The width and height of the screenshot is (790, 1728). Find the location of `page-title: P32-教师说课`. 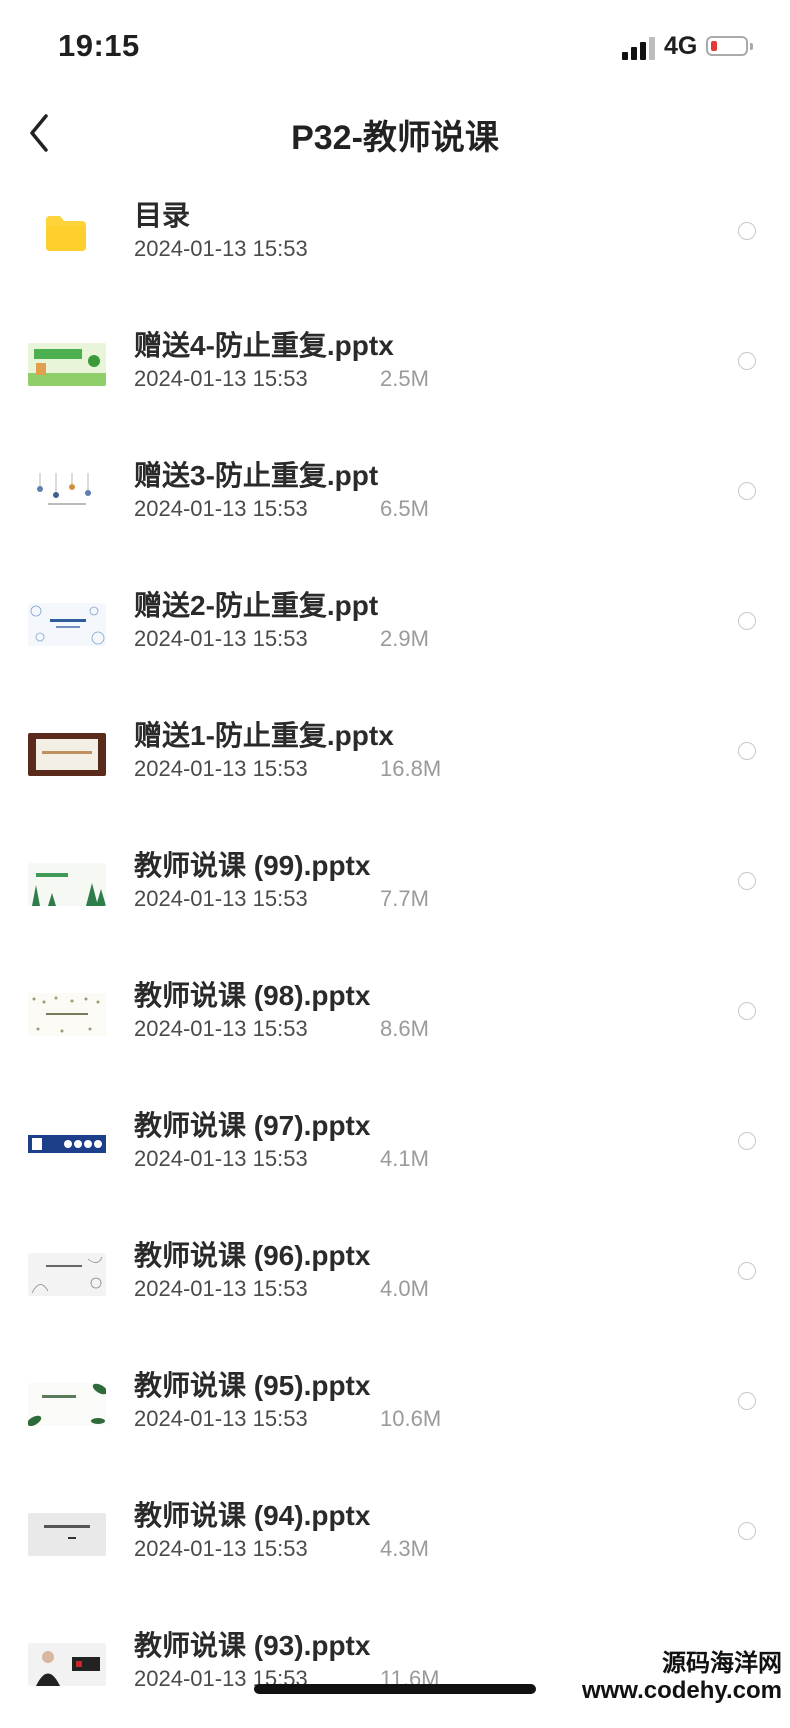

page-title: P32-教师说课 is located at coordinates (395, 138).